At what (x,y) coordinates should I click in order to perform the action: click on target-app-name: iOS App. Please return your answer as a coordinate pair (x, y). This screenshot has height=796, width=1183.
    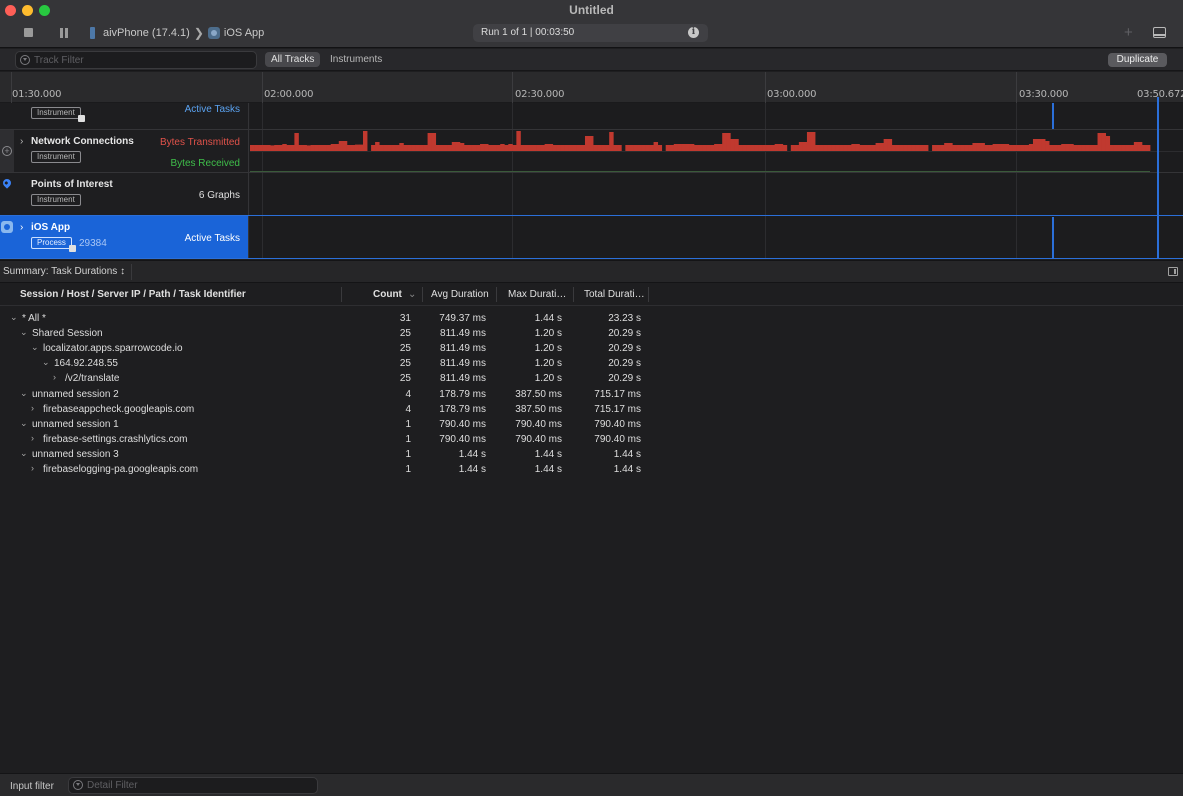
    Looking at the image, I should click on (244, 33).